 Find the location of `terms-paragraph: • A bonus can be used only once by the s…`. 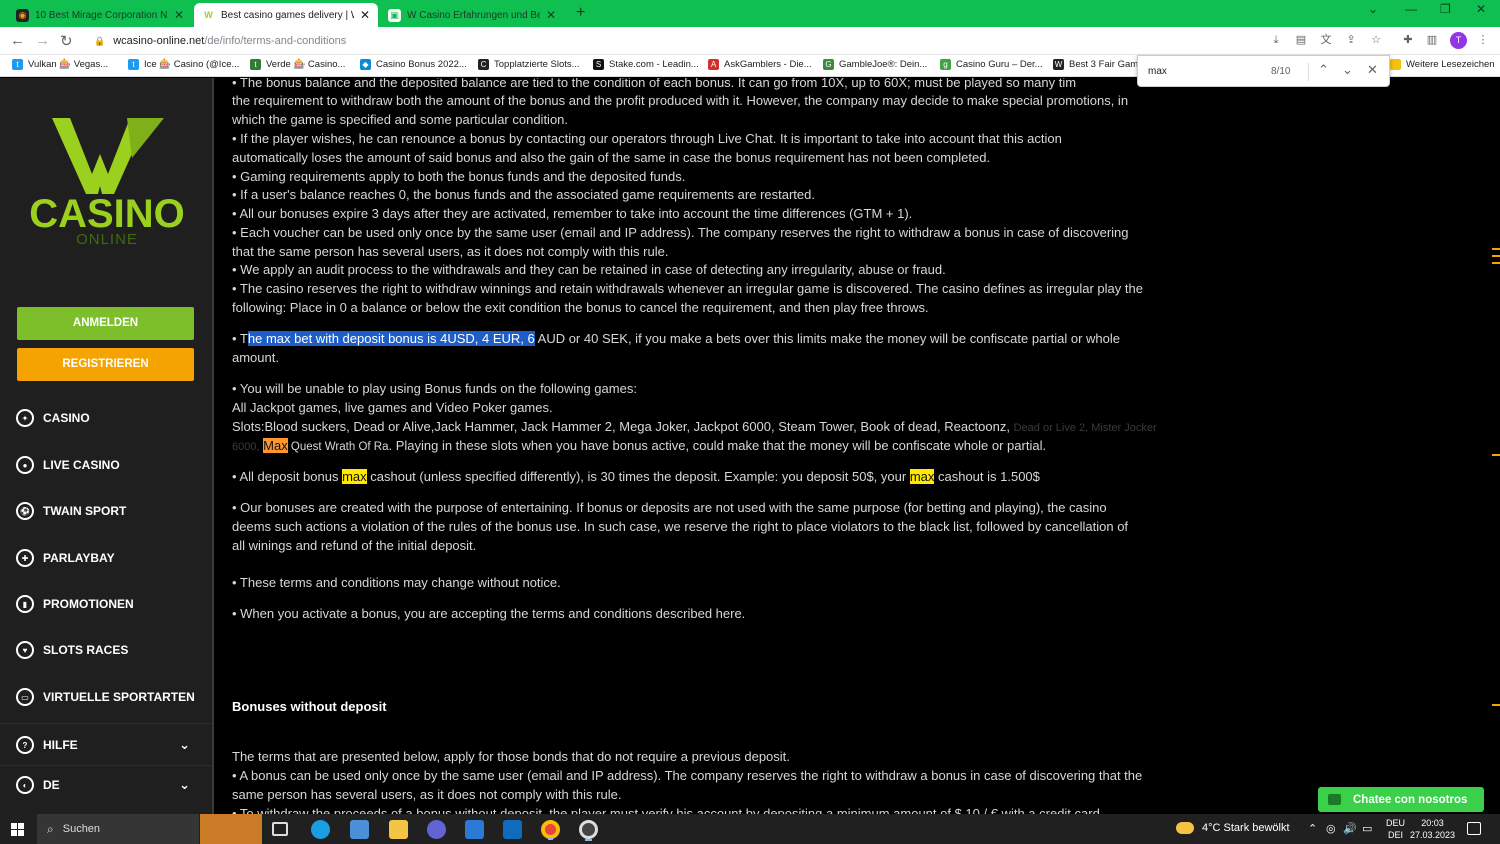

terms-paragraph: • A bonus can be used only once by the s… is located at coordinates (687, 775).